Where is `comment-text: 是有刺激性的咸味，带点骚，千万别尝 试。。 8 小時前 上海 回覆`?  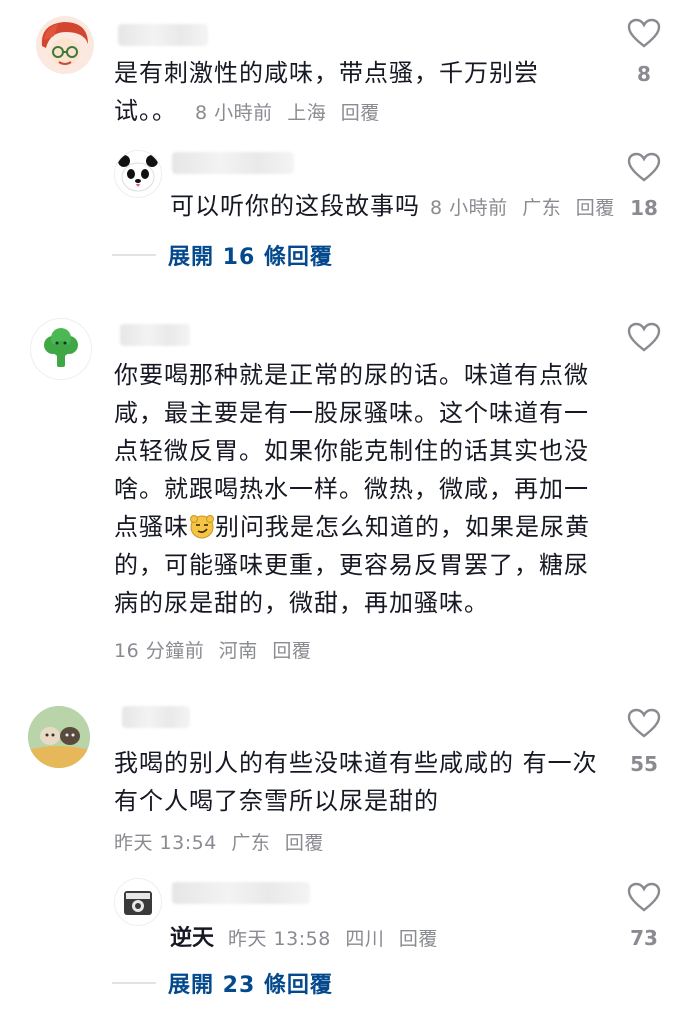
comment-text: 是有刺激性的咸味，带点骚，千万别尝 试。。 8 小時前 上海 回覆 is located at coordinates (326, 93).